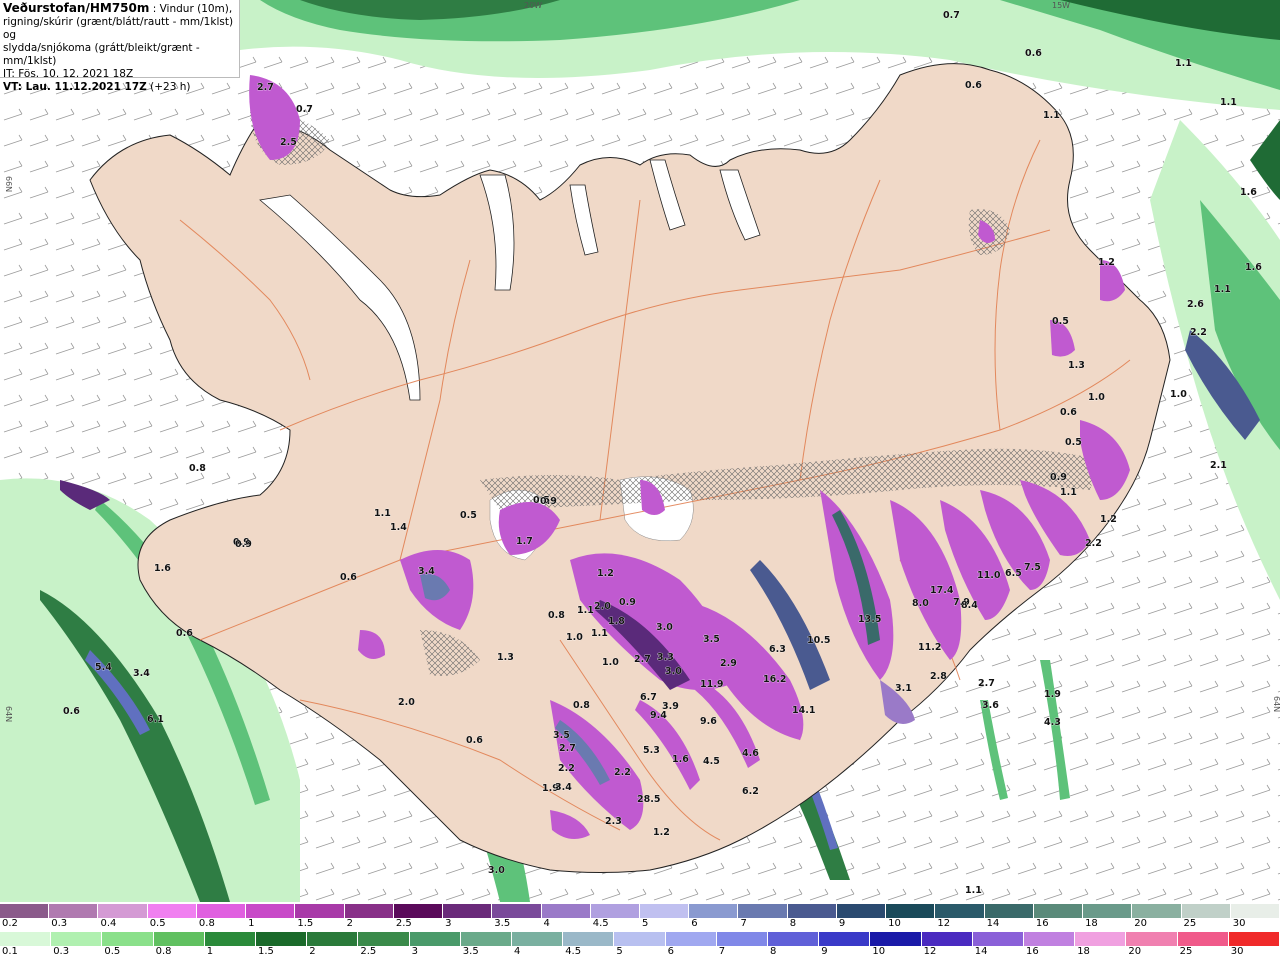 The width and height of the screenshot is (1280, 960). I want to click on legend-label: 0.2, so click(10, 923).